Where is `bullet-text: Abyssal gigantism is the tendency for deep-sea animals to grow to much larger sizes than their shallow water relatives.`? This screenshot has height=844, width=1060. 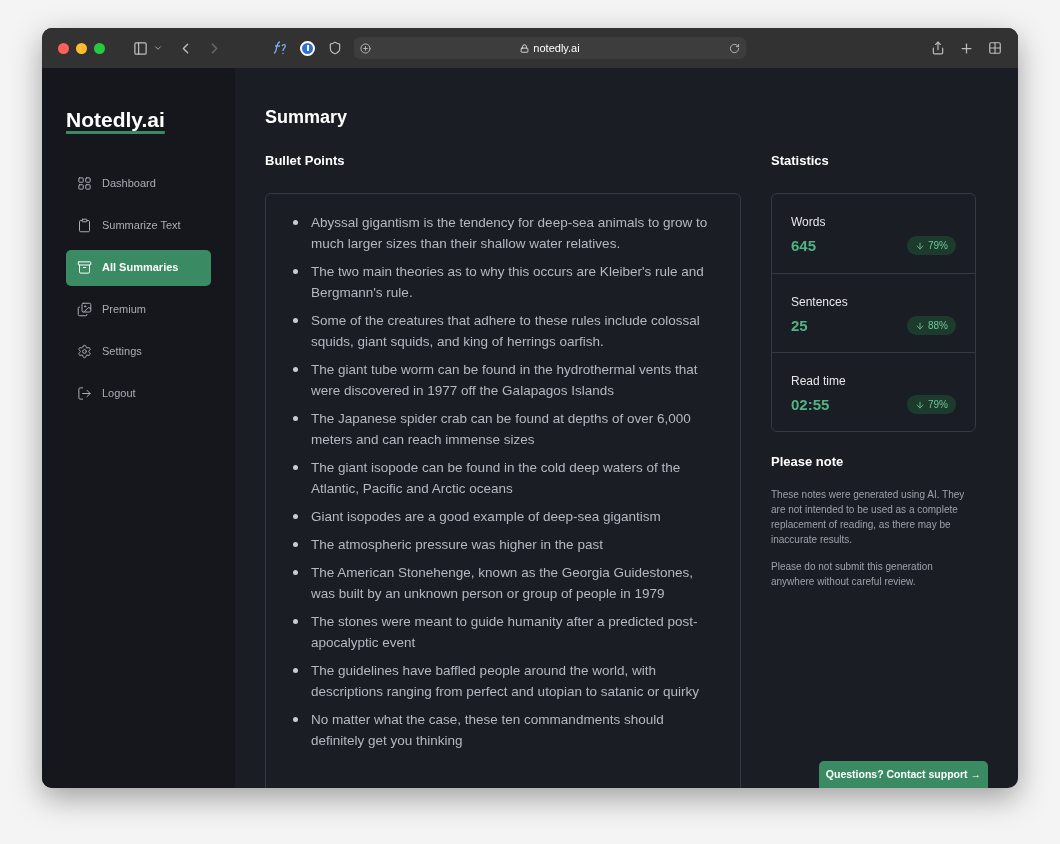 bullet-text: Abyssal gigantism is the tendency for deep-sea animals to grow to much larger sizes than their shallow water relatives. is located at coordinates (510, 233).